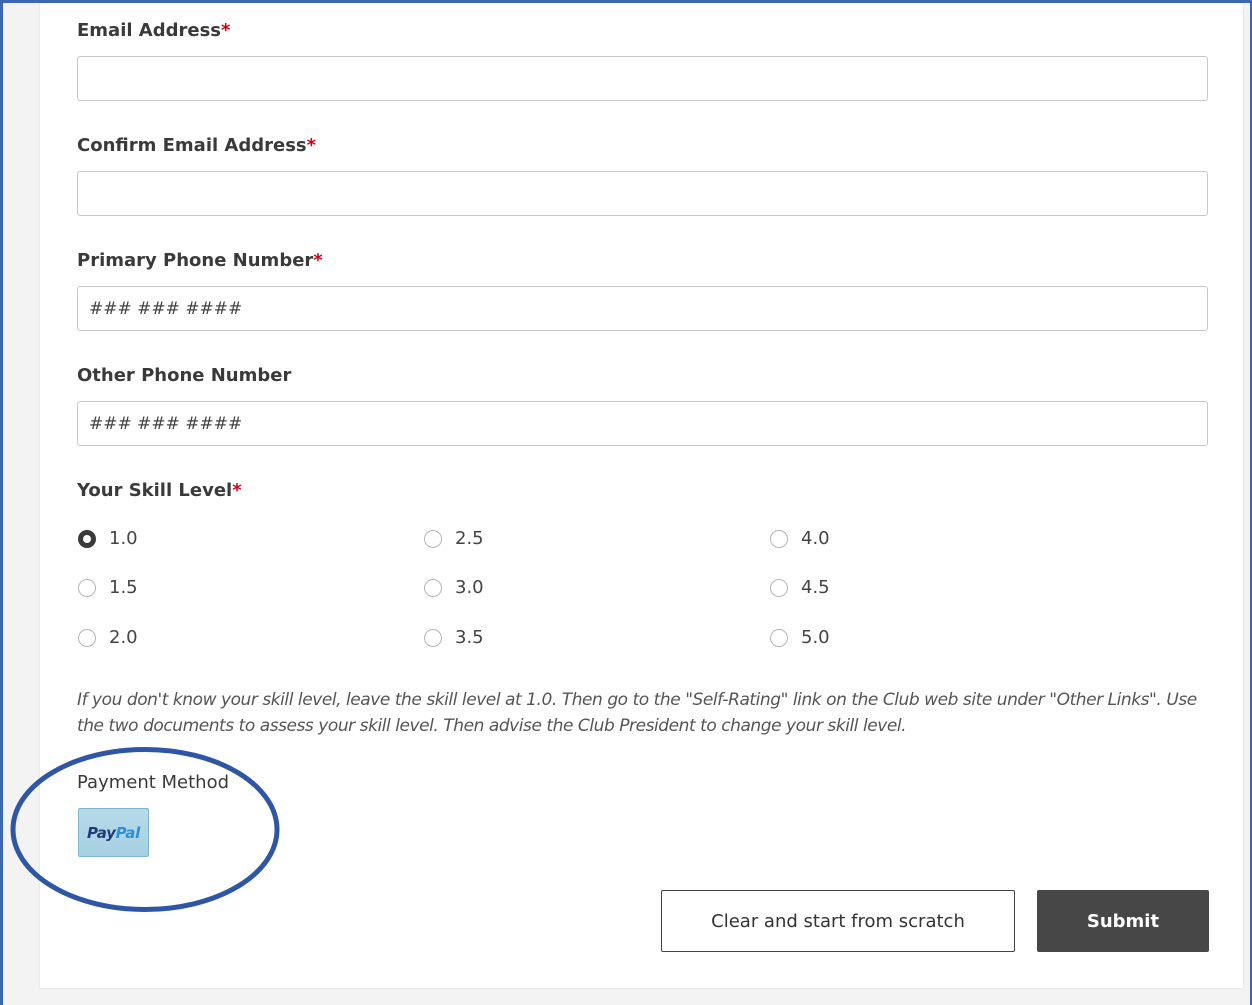 The image size is (1252, 1005). What do you see at coordinates (101, 832) in the screenshot?
I see `paypal-logo-pay: Pay` at bounding box center [101, 832].